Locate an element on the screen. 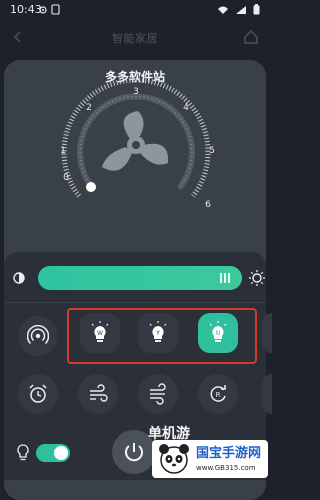  alarm-button is located at coordinates (38, 394).